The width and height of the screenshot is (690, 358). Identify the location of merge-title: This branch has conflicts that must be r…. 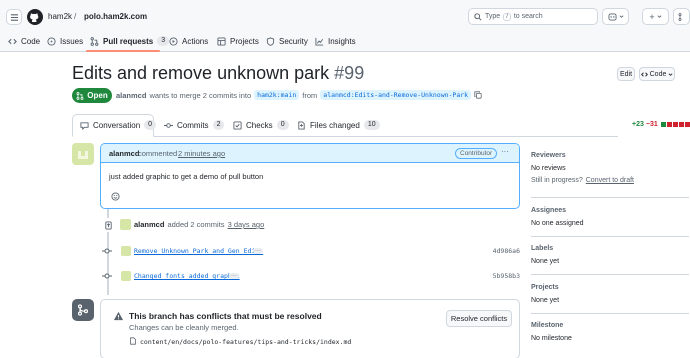
(225, 316).